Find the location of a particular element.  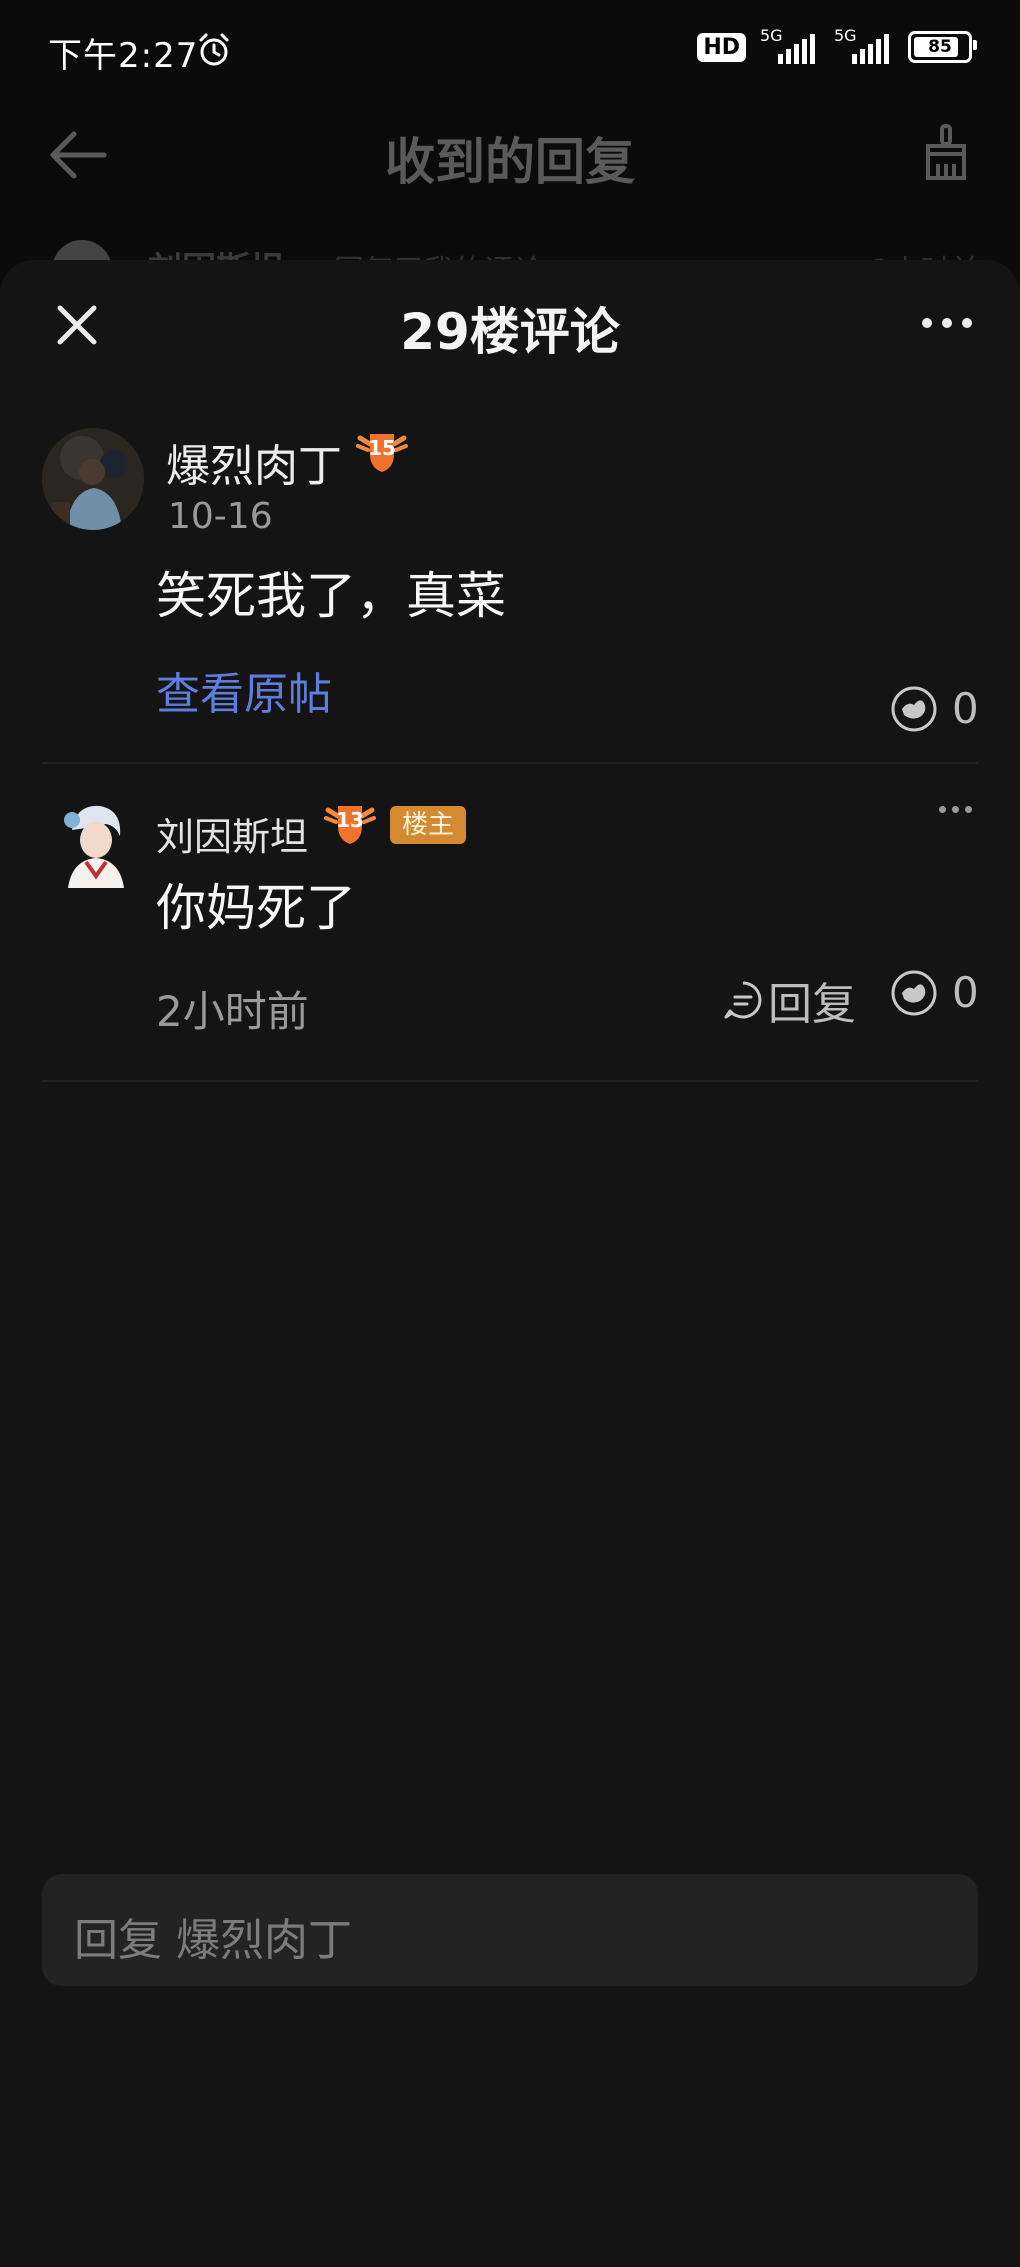

signal-icon-2: 5G is located at coordinates (864, 45).